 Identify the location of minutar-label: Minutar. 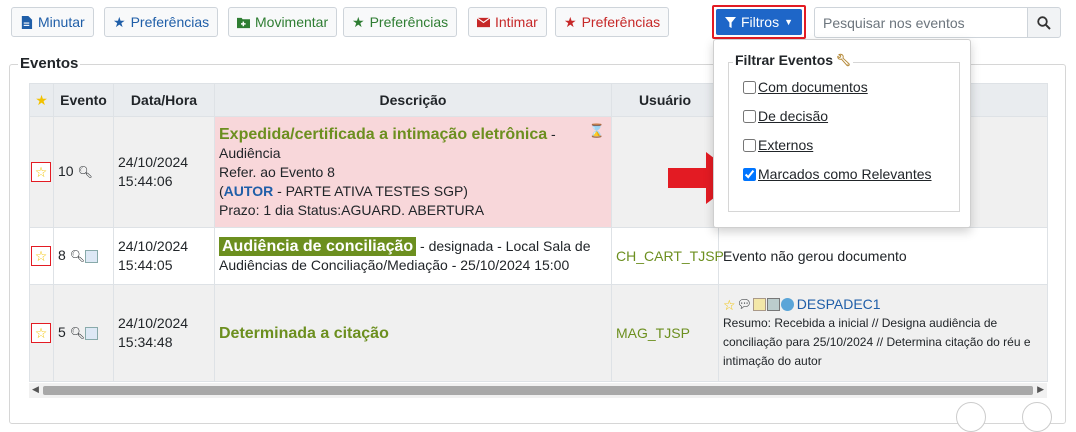
(61, 22).